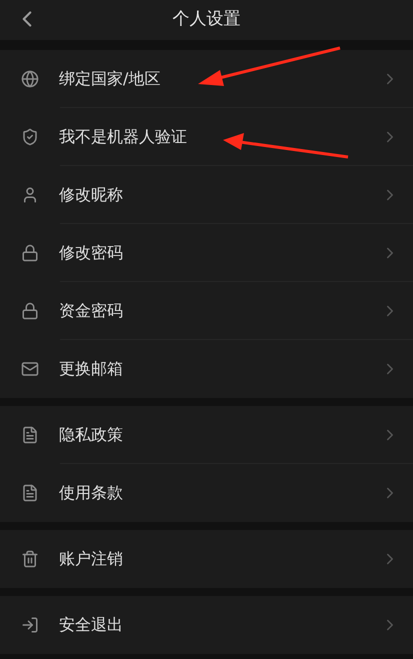  Describe the element at coordinates (123, 137) in the screenshot. I see `item-label: 我不是机器人验证` at that location.